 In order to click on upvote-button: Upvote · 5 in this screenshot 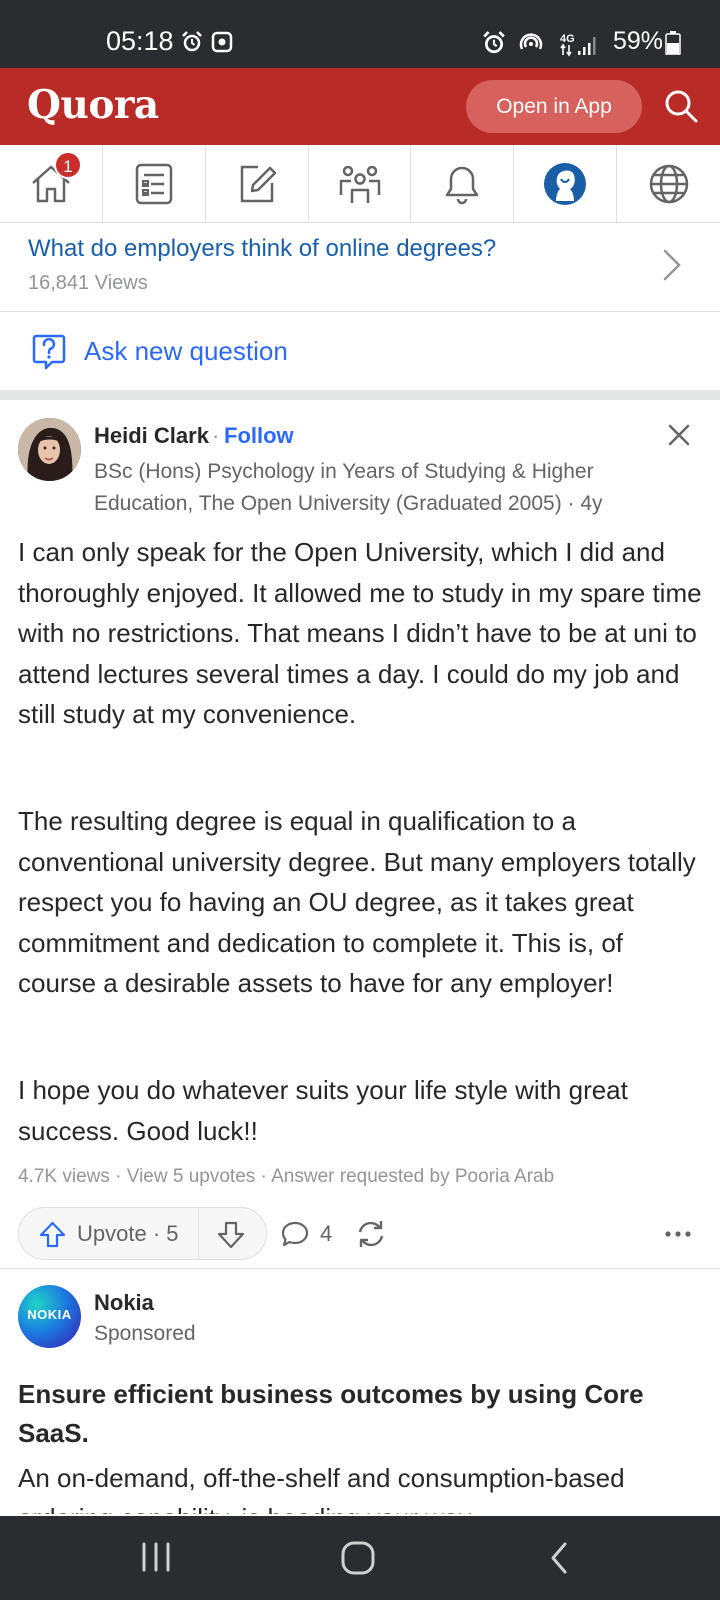, I will do `click(109, 1233)`.